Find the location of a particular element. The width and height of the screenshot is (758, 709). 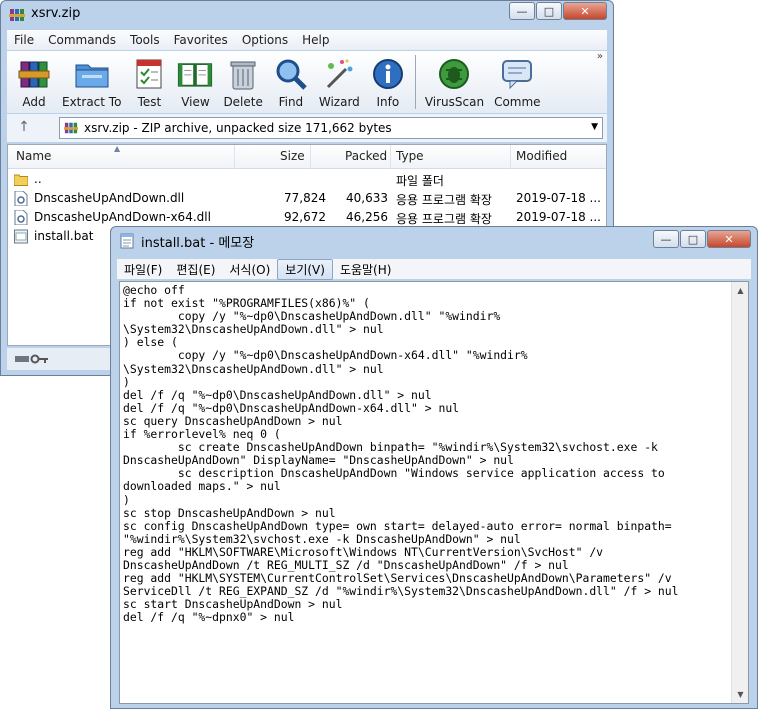

menu-tools: Tools is located at coordinates (145, 40).